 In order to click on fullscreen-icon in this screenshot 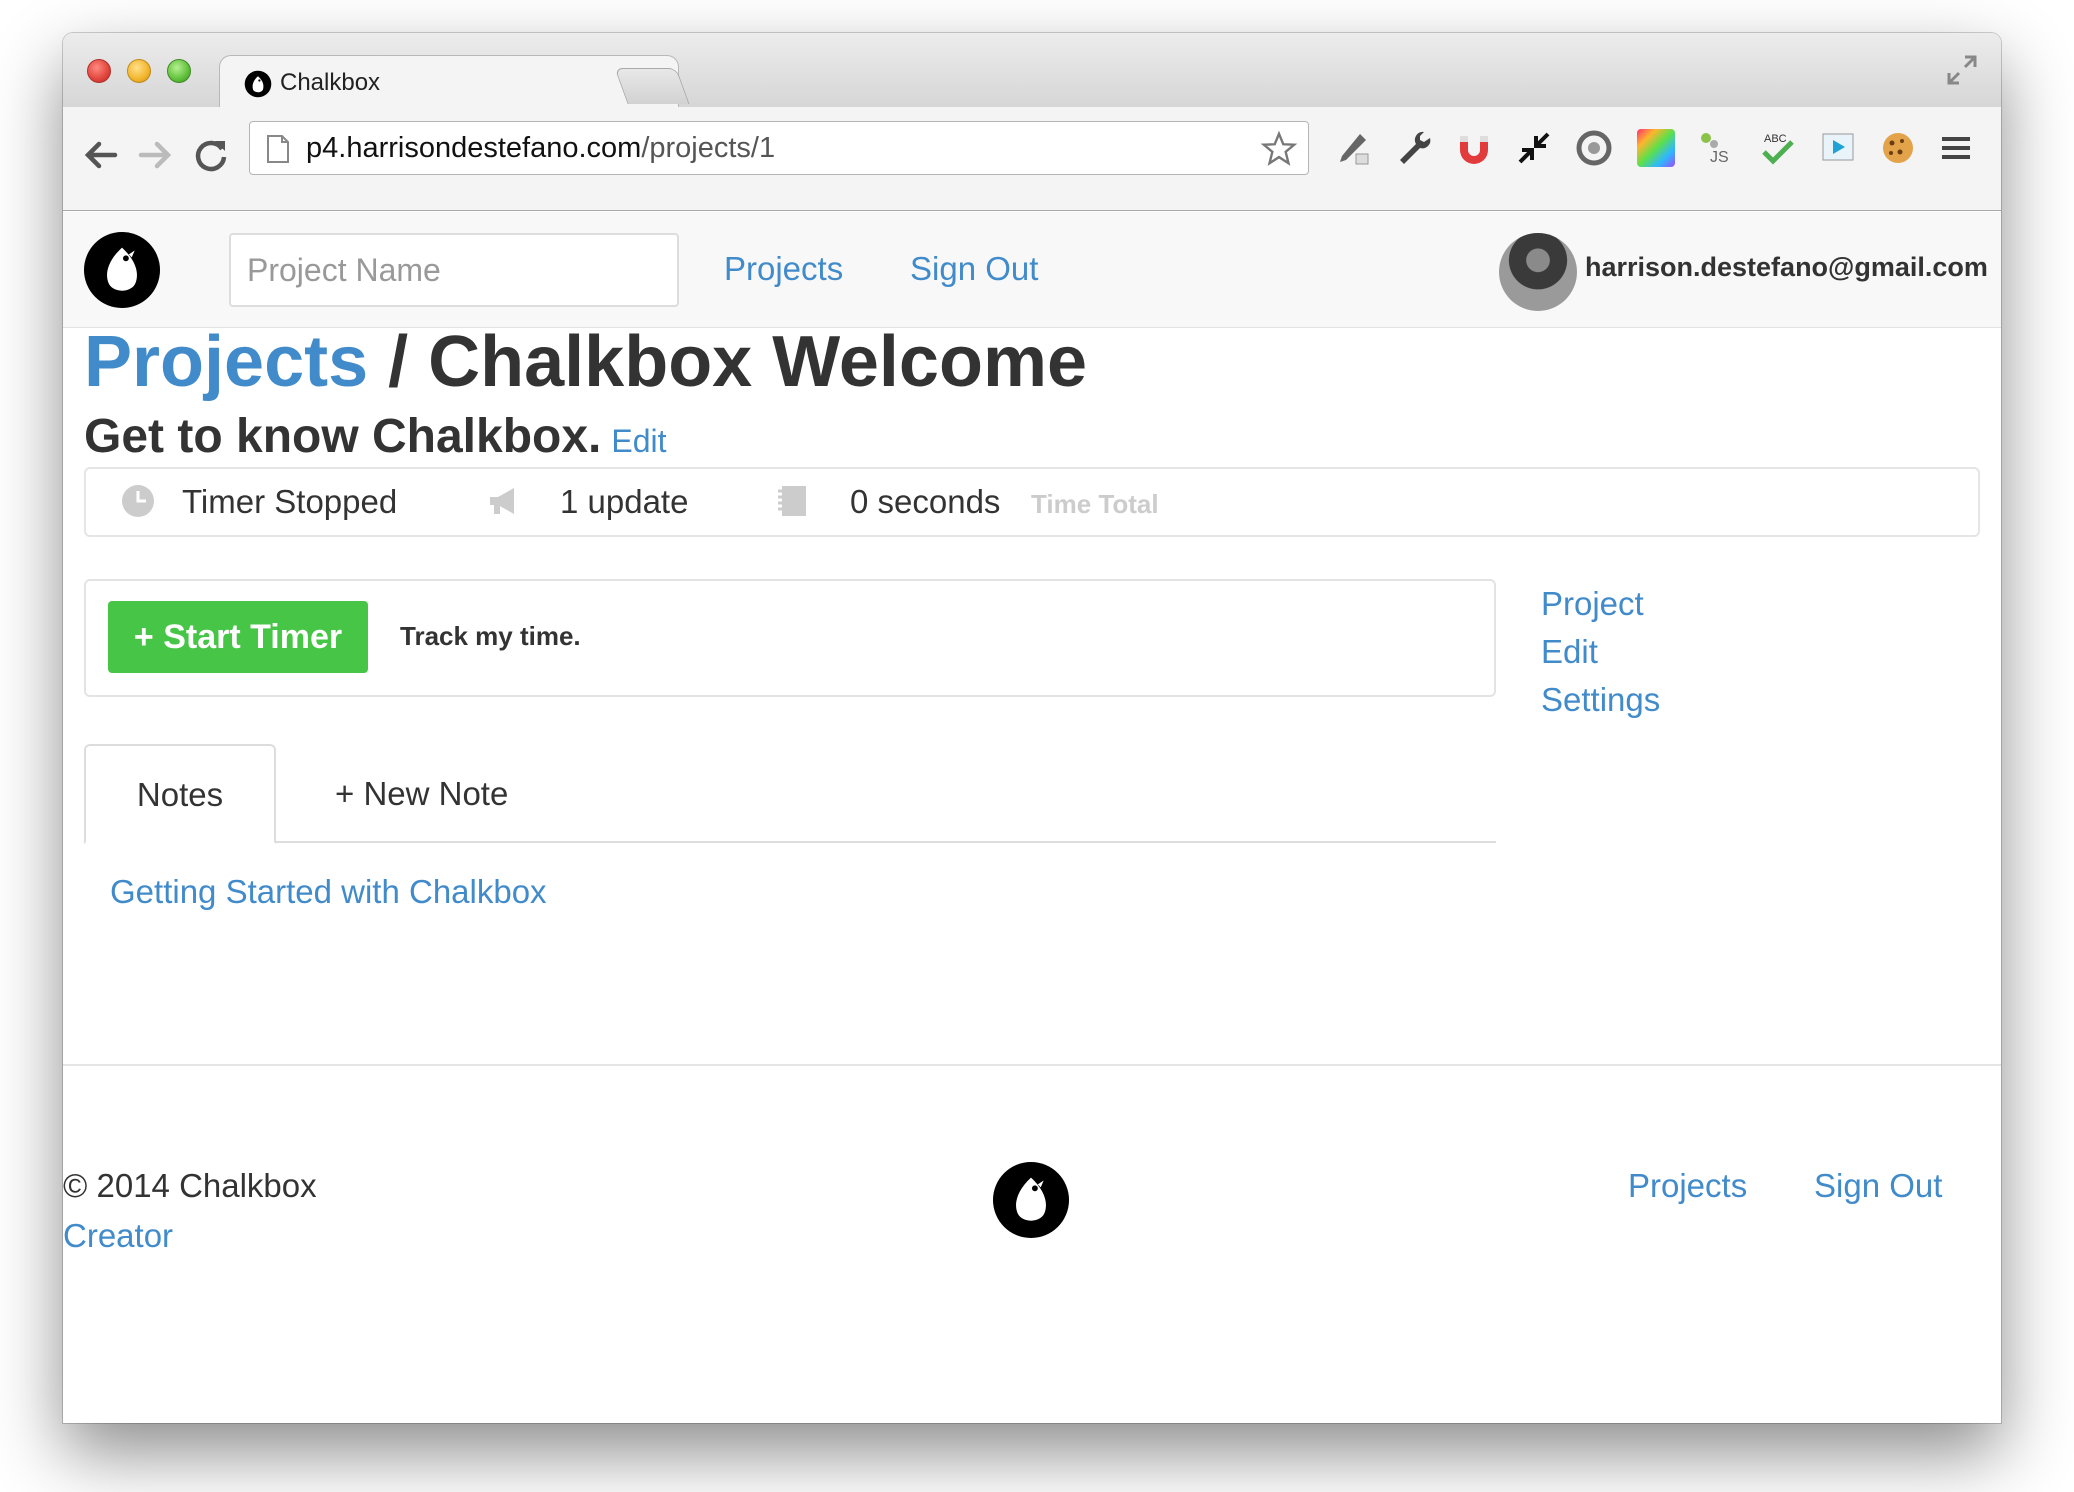, I will do `click(1962, 70)`.